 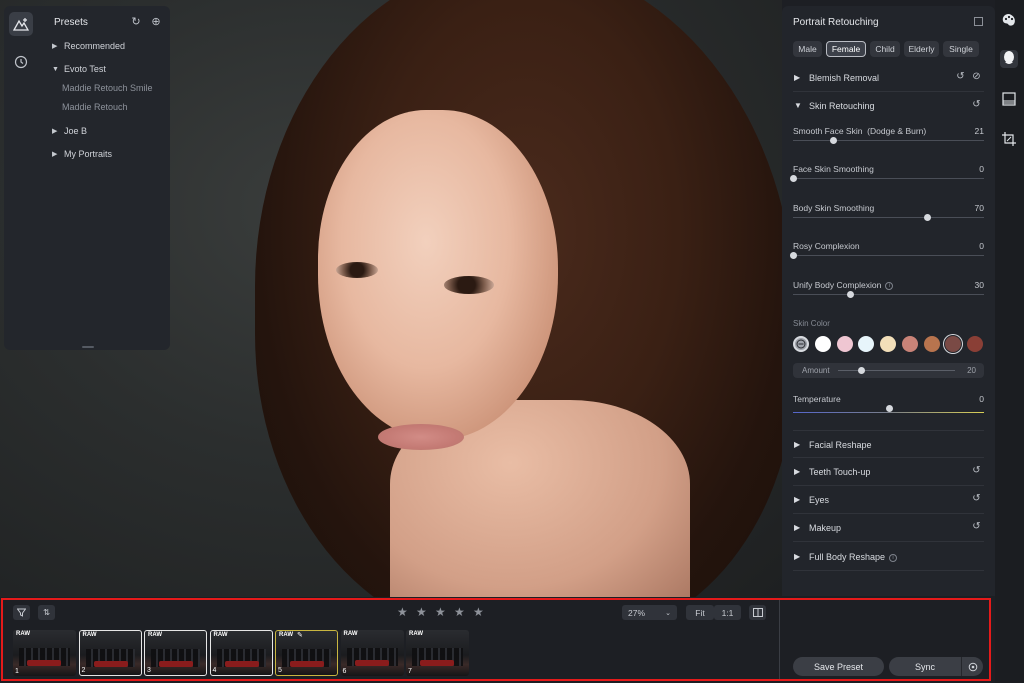 What do you see at coordinates (1009, 141) in the screenshot?
I see `crop-icon` at bounding box center [1009, 141].